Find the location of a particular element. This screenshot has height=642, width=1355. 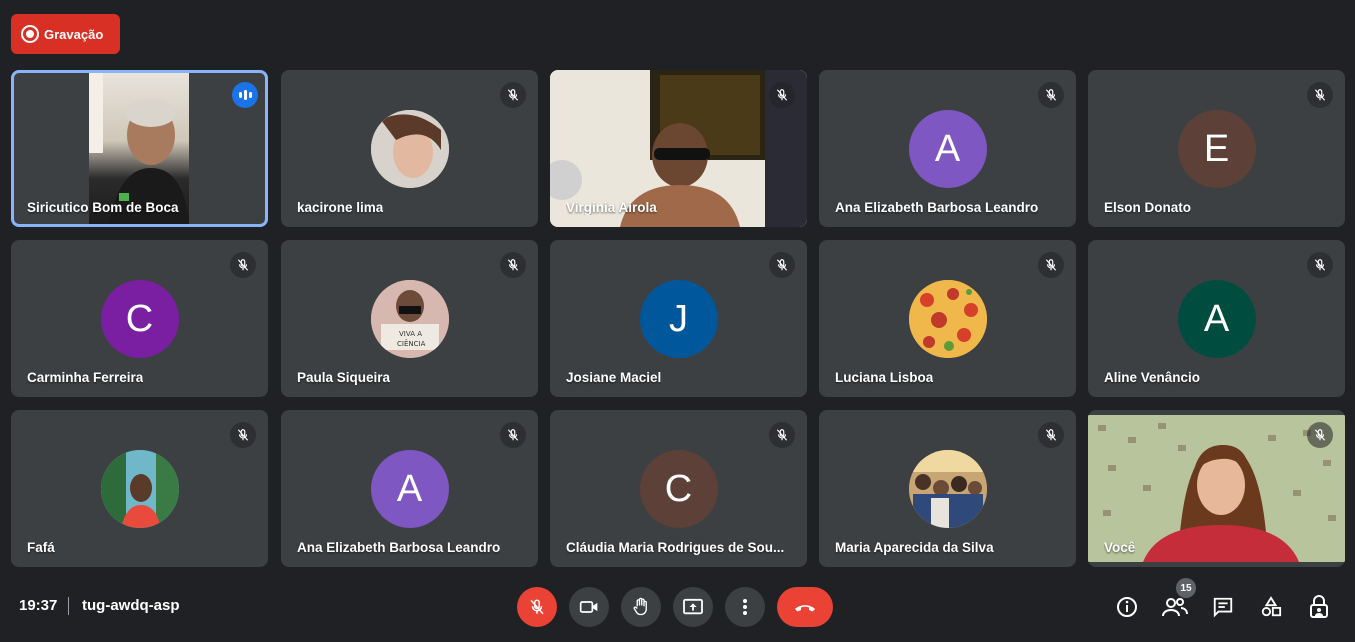

svg-text: CIÊNCIA is located at coordinates (411, 343).